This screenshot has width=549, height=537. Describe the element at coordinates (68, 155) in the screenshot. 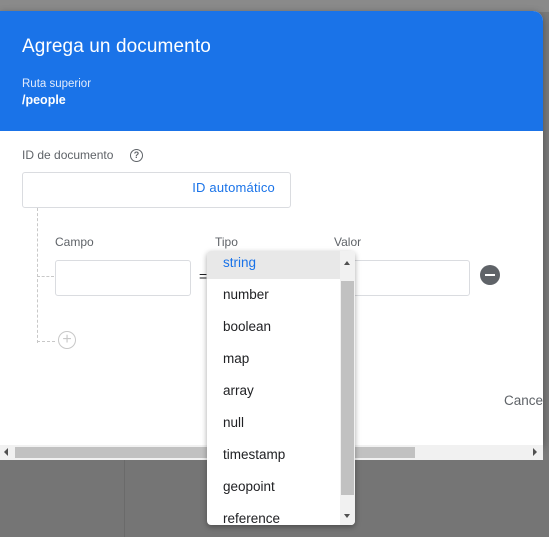

I see `document-id-label: ID de documento` at that location.